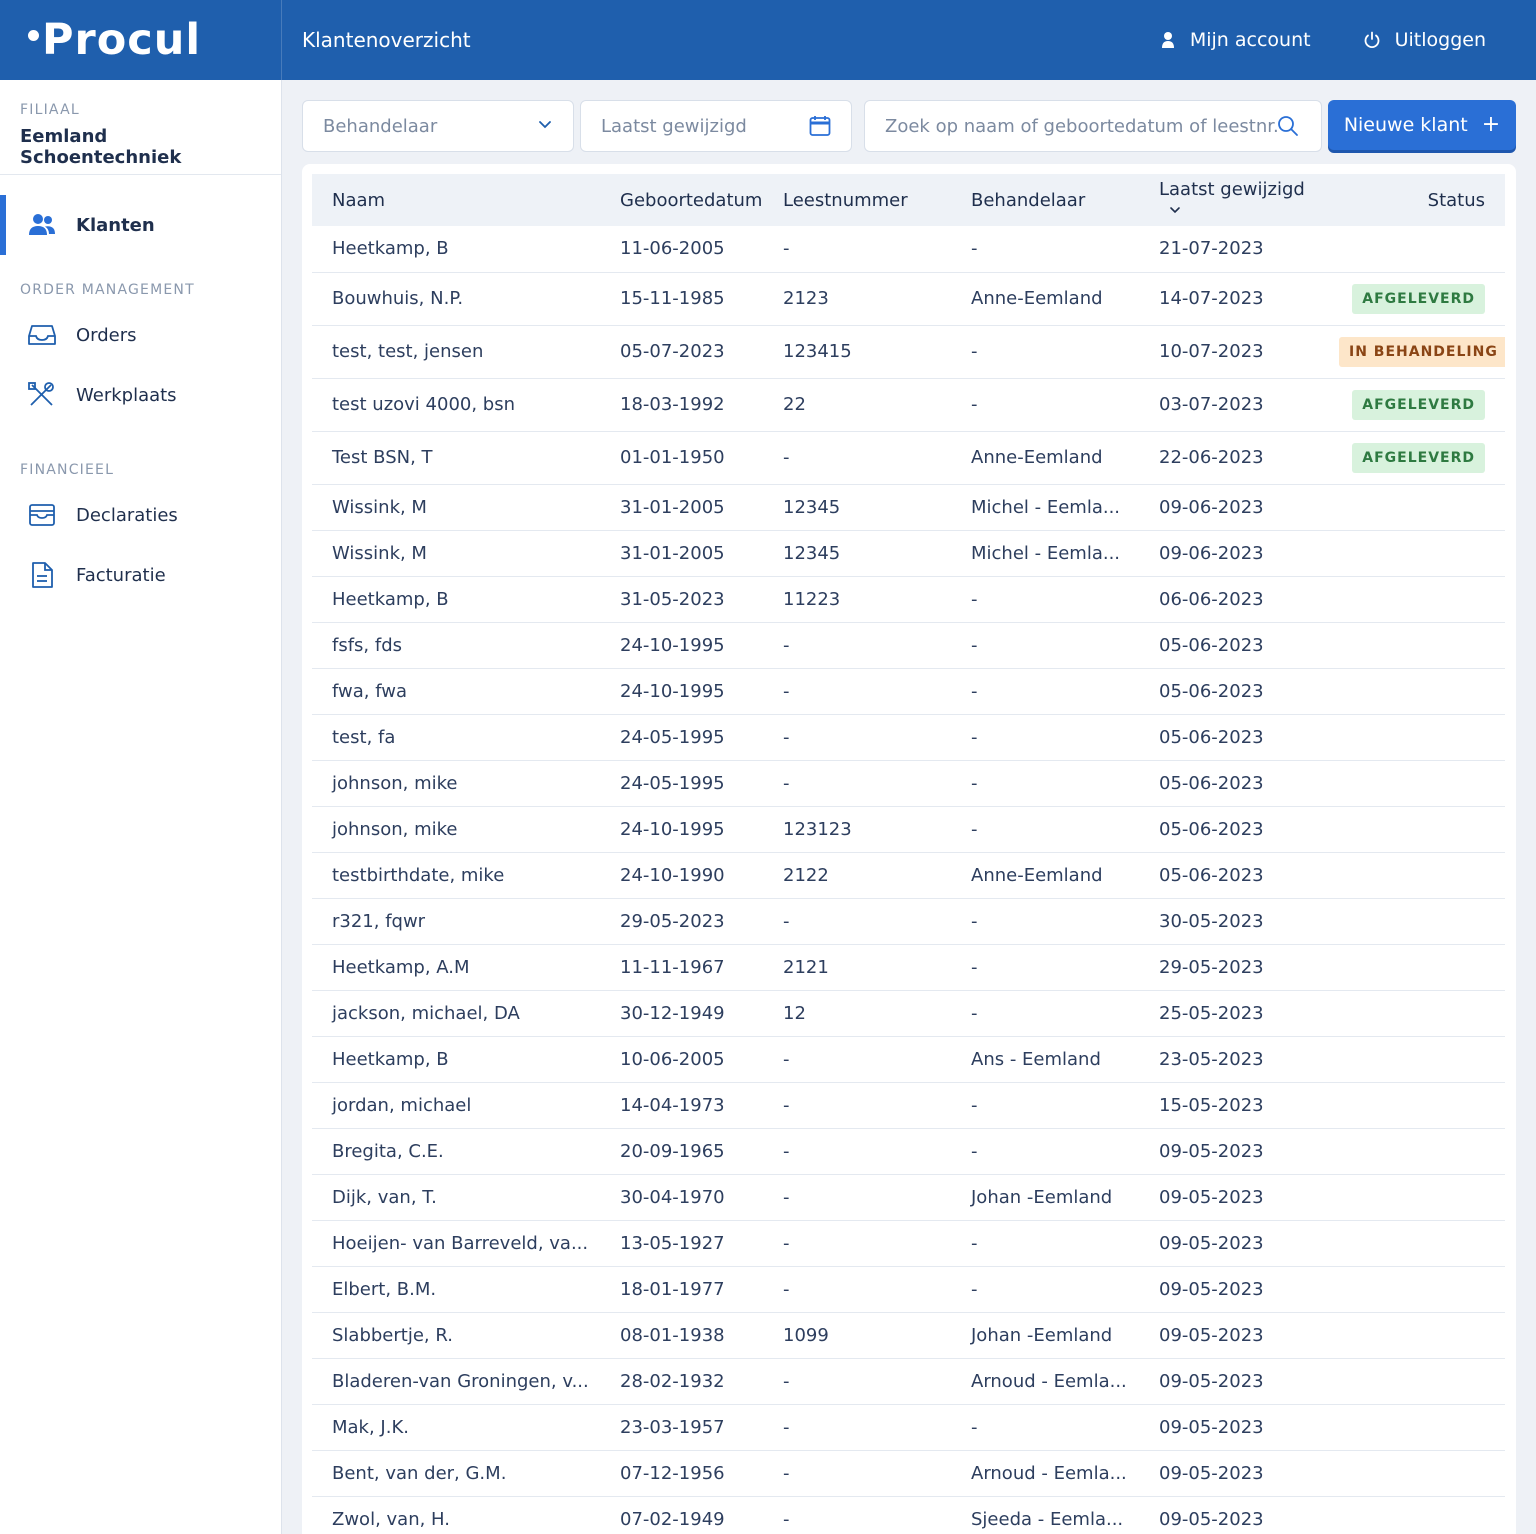 This screenshot has width=1536, height=1534. I want to click on sidebar-item-facturatie: Facturatie, so click(140, 575).